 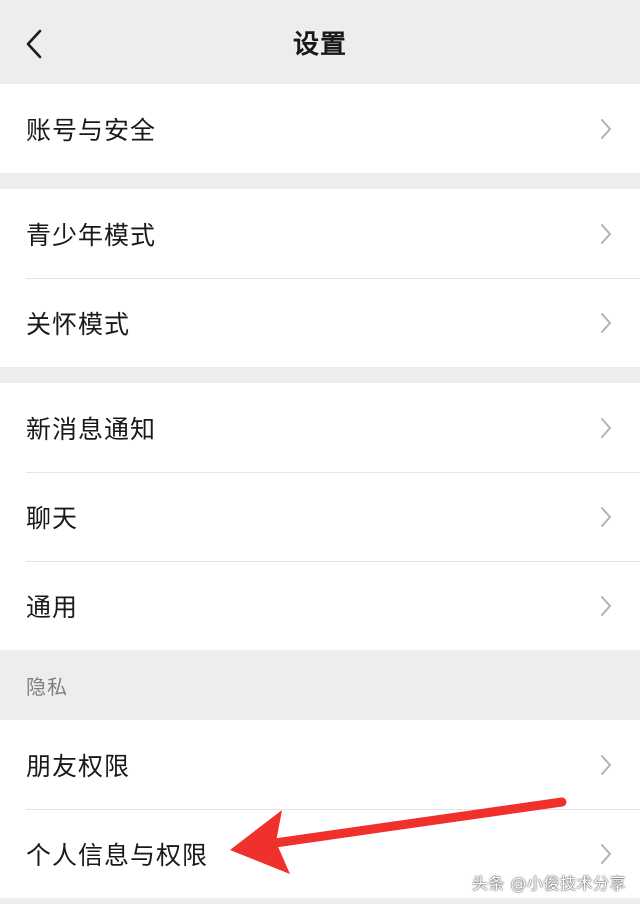 I want to click on navigation-bar: 设置, so click(x=320, y=42).